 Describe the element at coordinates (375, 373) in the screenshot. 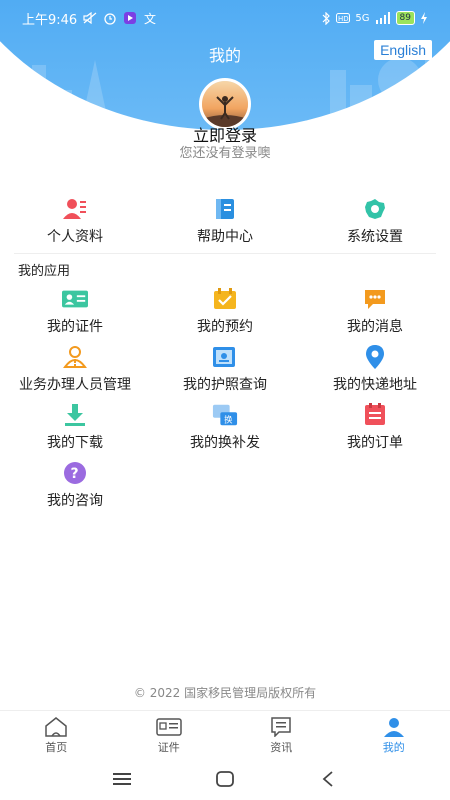

I see `app-delivery-address: 我的快递地址` at that location.